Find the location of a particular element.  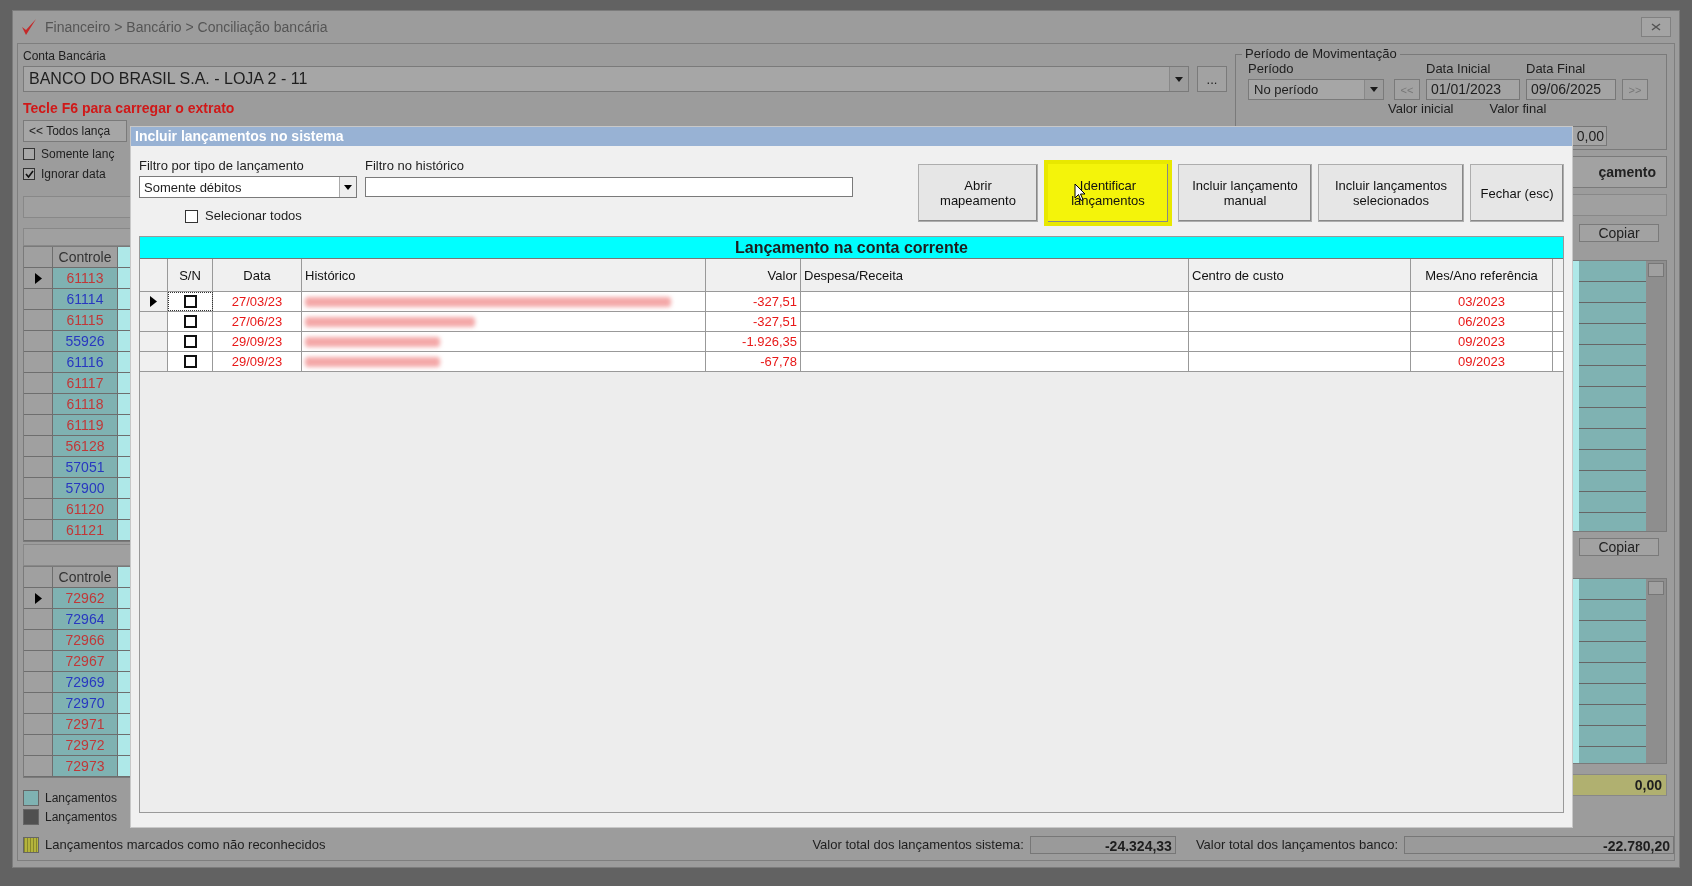

field-label: Data Final is located at coordinates (1556, 69).